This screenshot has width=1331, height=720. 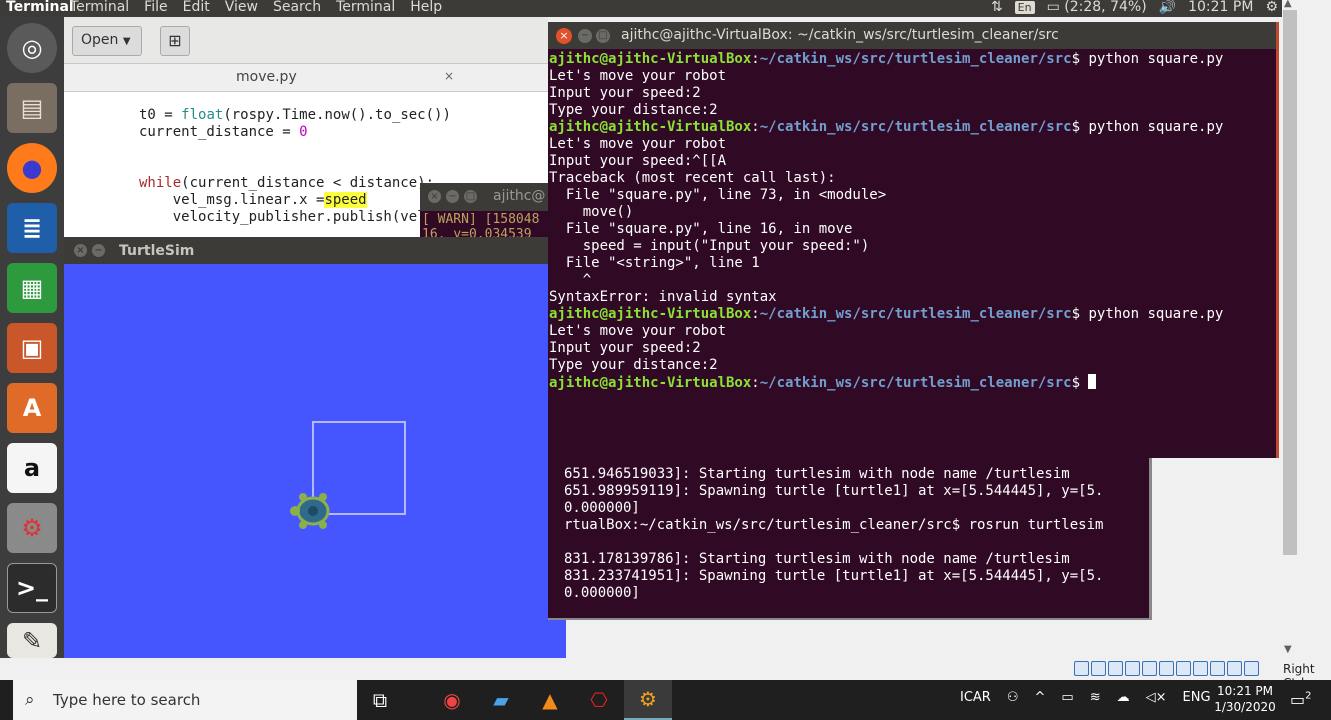 What do you see at coordinates (32, 588) in the screenshot?
I see `terminal-icon: >_` at bounding box center [32, 588].